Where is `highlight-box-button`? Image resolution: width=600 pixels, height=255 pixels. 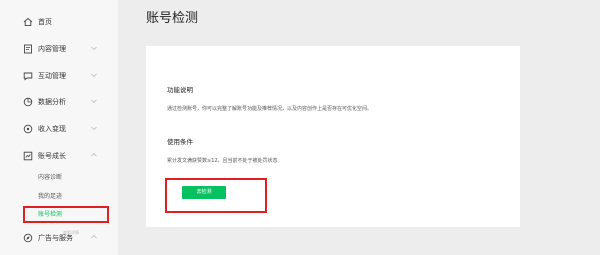 highlight-box-button is located at coordinates (216, 195).